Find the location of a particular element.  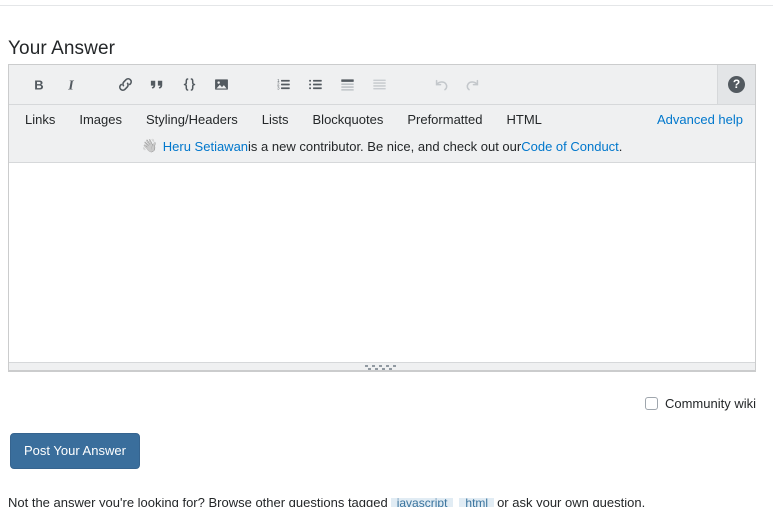

svg-text: I is located at coordinates (70, 85).